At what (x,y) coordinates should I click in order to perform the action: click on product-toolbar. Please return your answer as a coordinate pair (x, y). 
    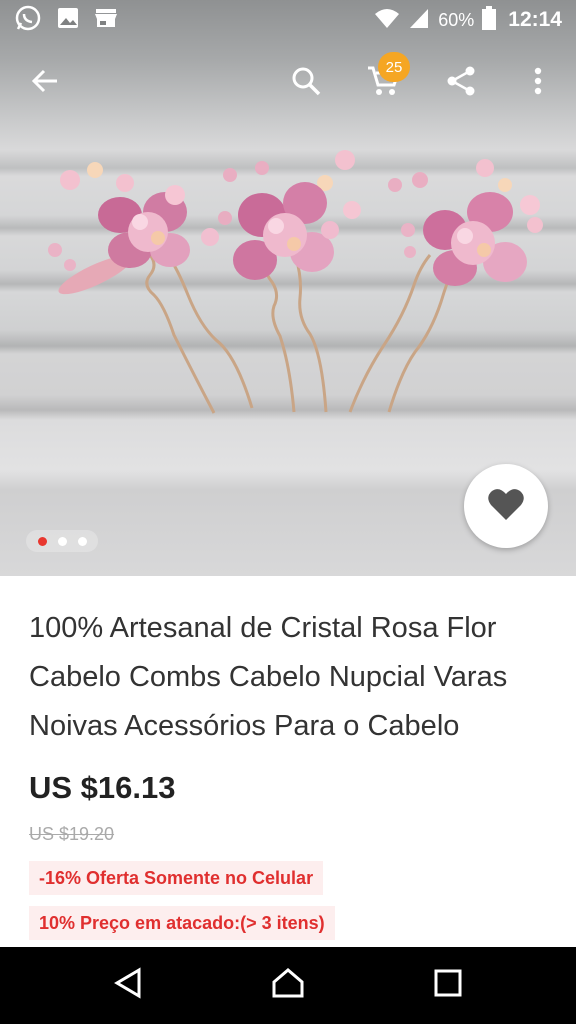
    Looking at the image, I should click on (288, 83).